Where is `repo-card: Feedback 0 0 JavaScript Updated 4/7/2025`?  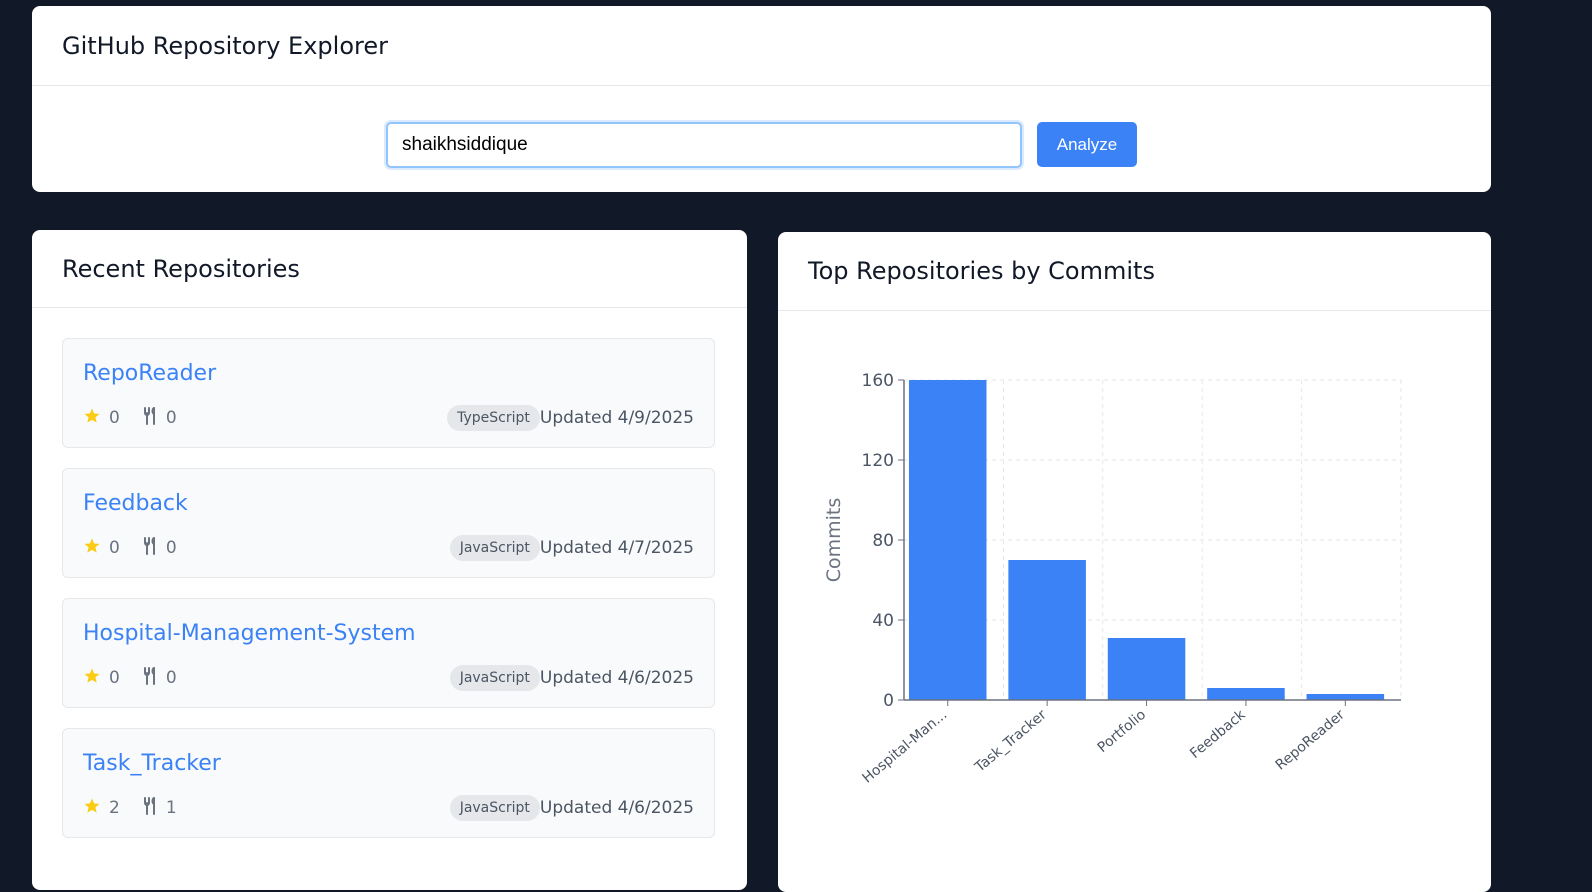 repo-card: Feedback 0 0 JavaScript Updated 4/7/2025 is located at coordinates (388, 523).